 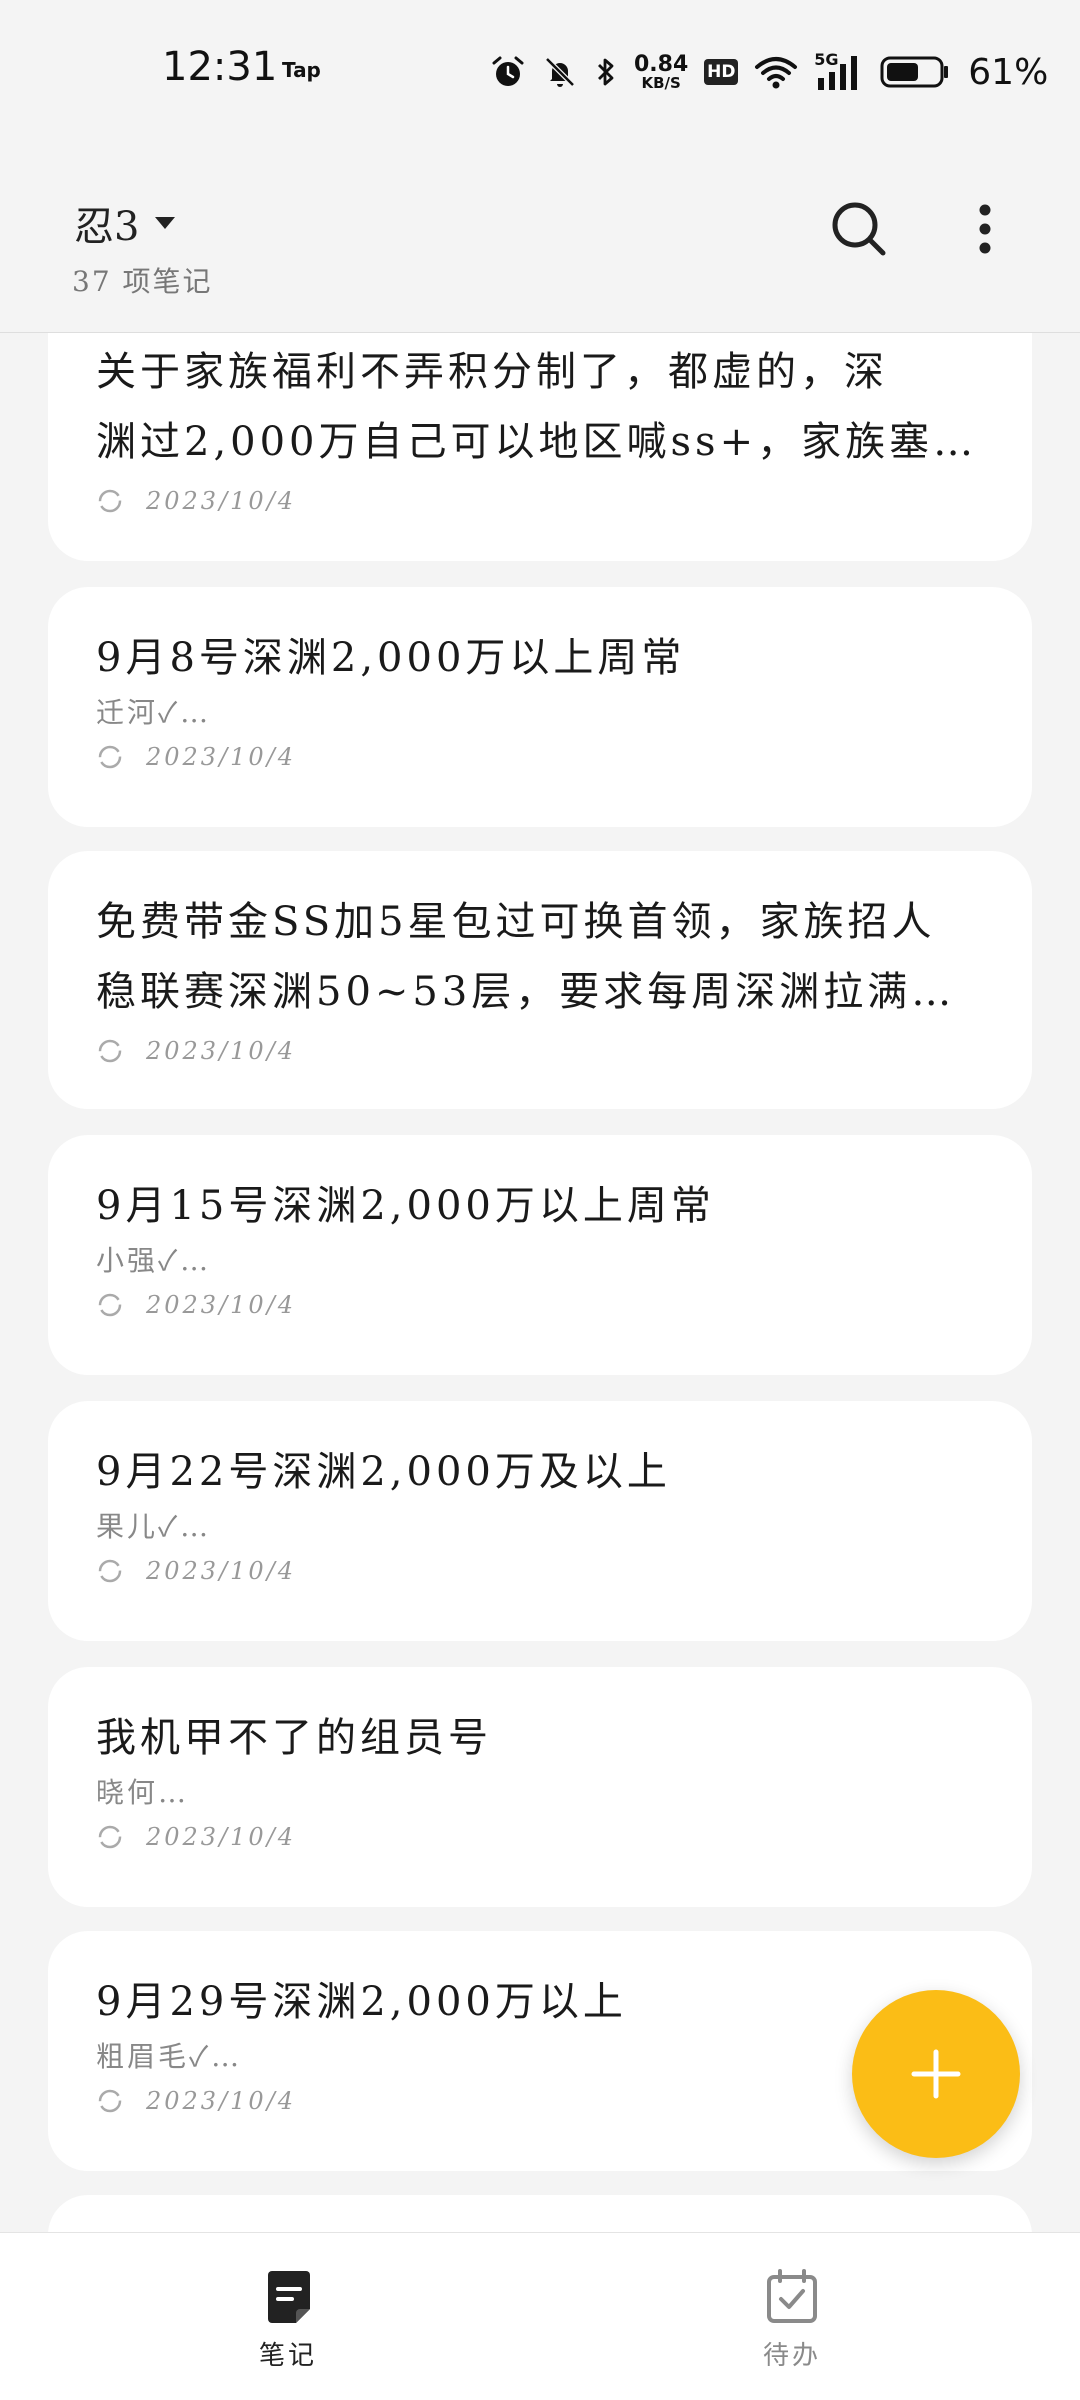 I want to click on folder-selector: 忍3, so click(x=125, y=223).